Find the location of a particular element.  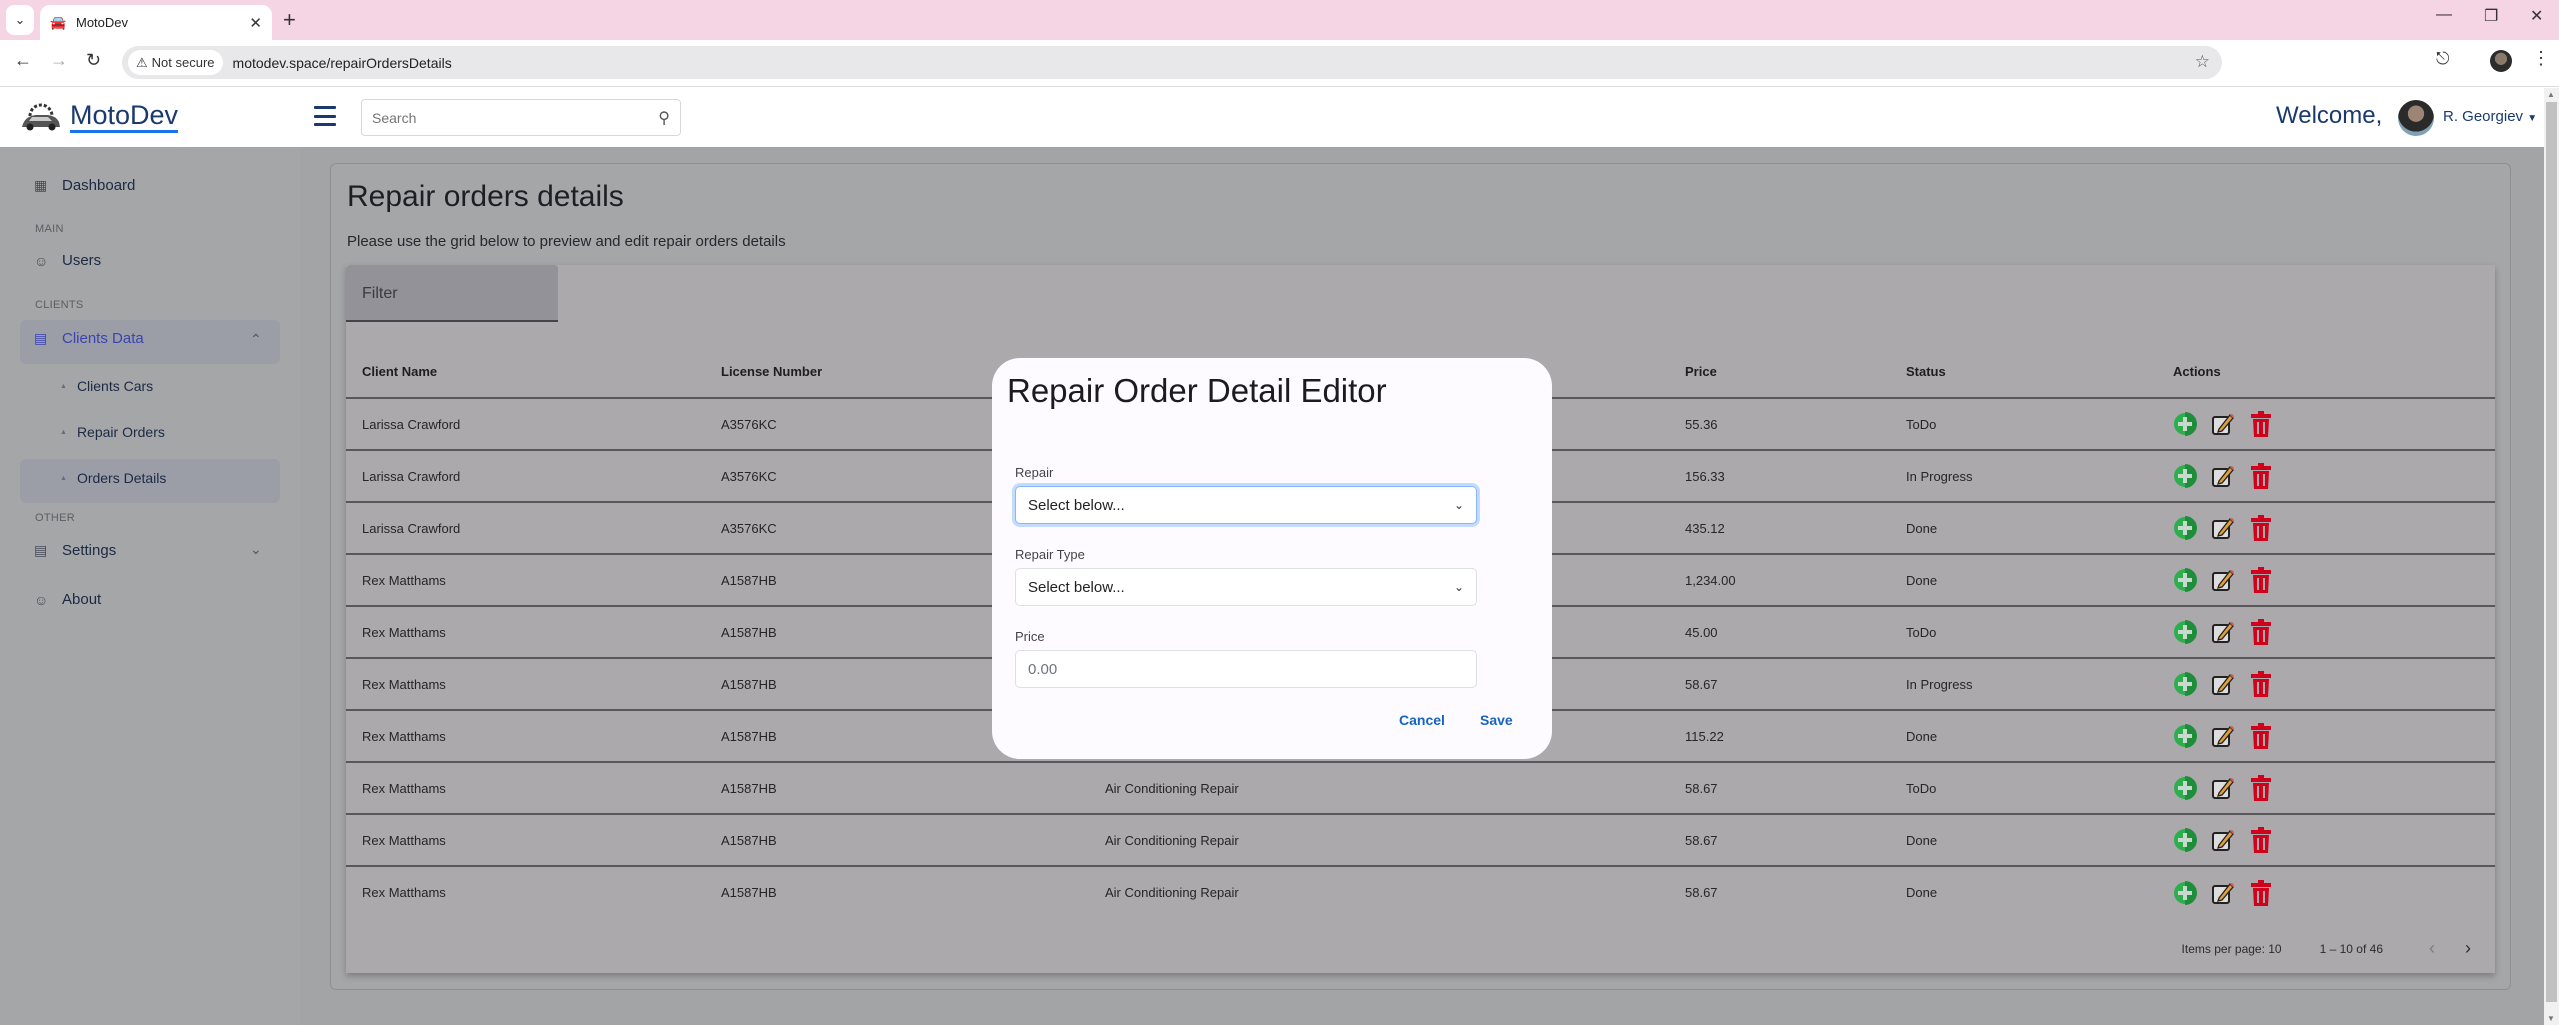

sidebar-item-users: ☺ Users is located at coordinates (67, 260).